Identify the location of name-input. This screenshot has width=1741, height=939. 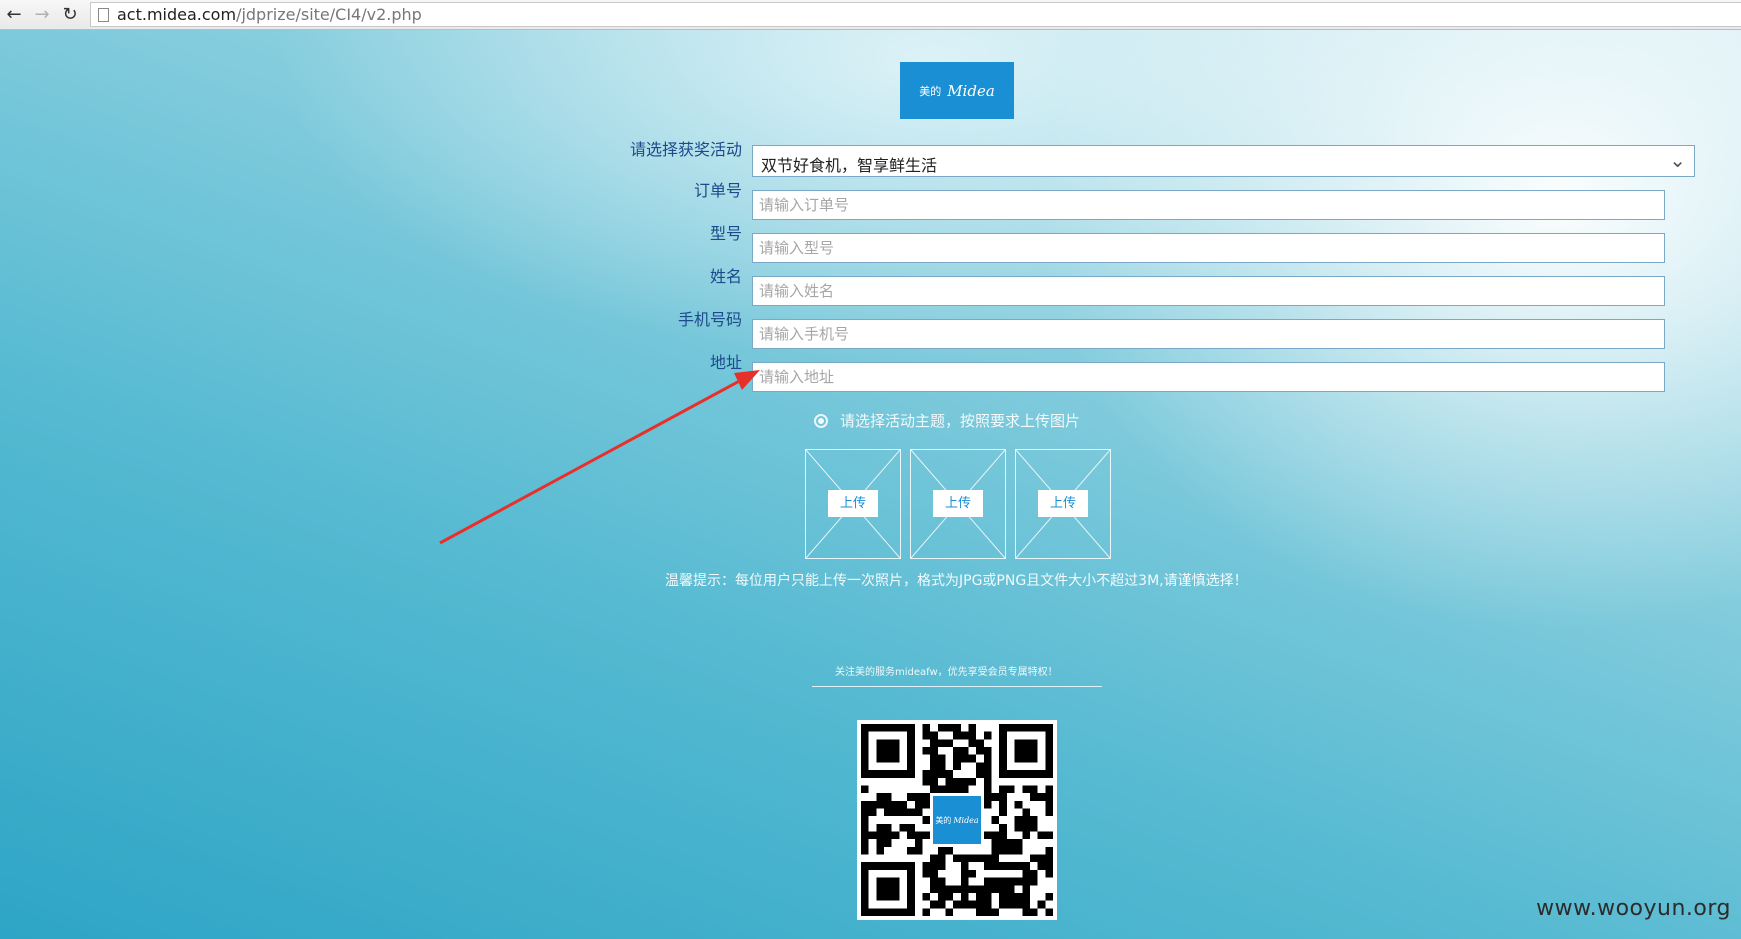
(1208, 291).